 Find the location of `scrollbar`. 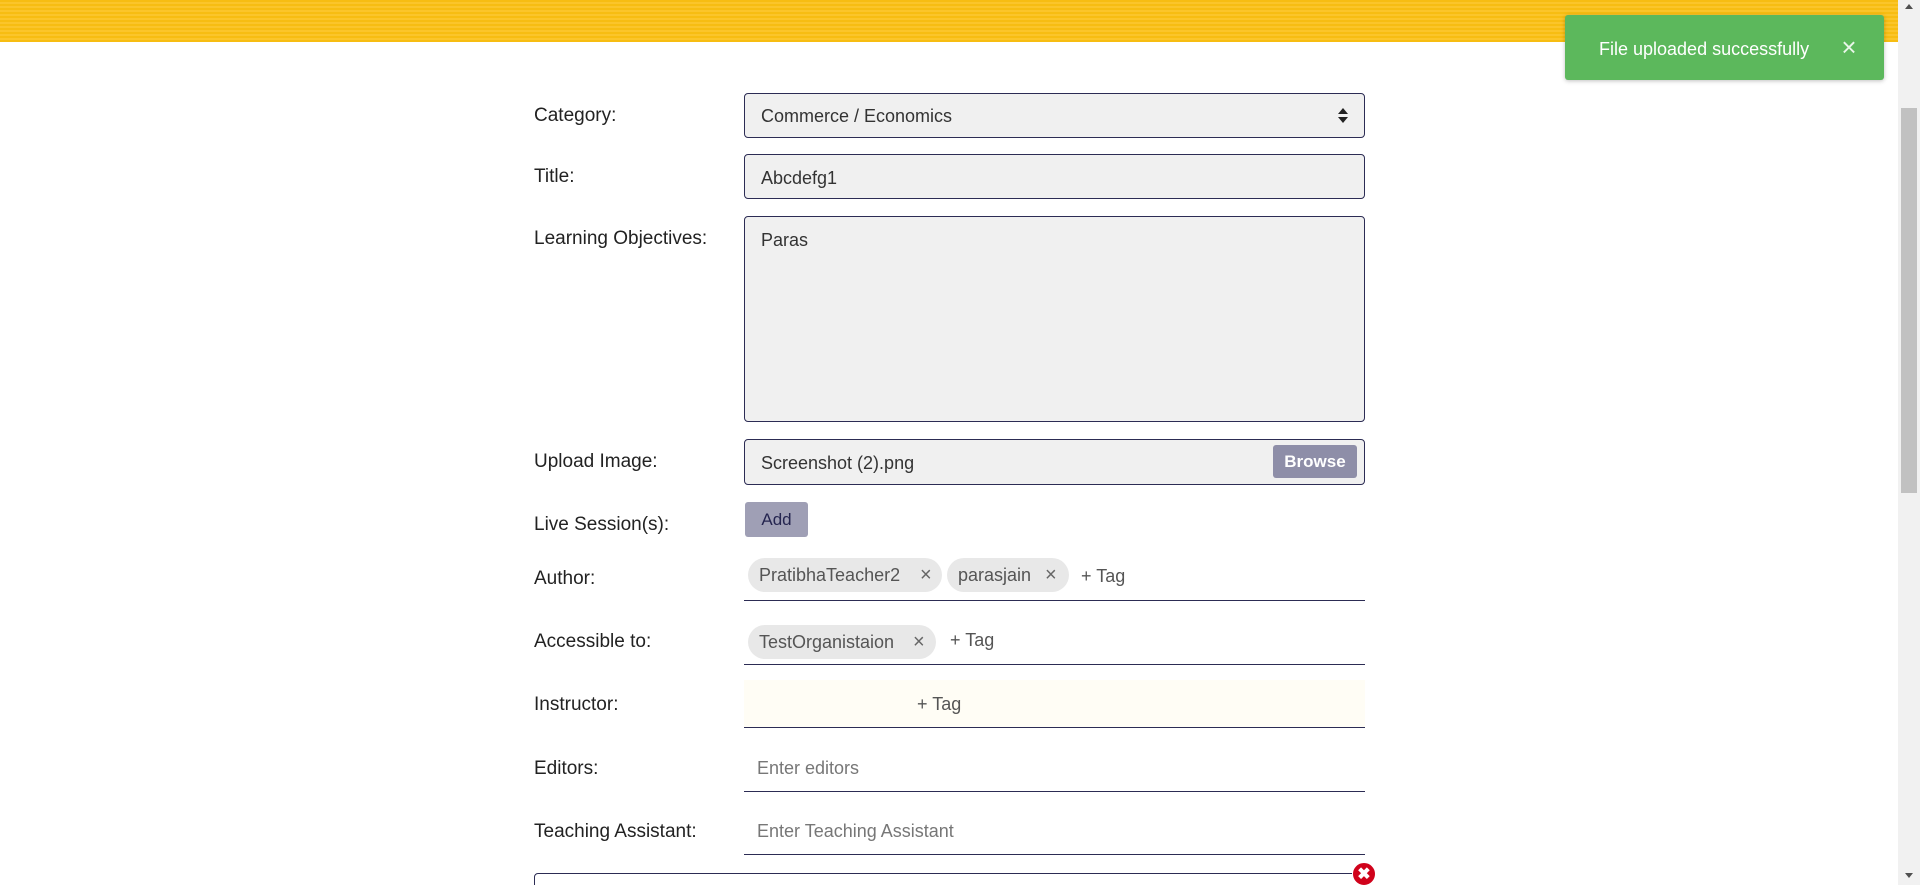

scrollbar is located at coordinates (1909, 442).